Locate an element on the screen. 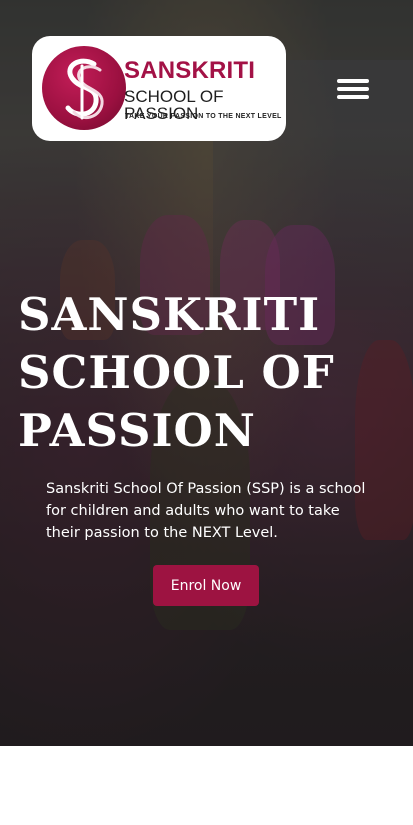 Image resolution: width=413 pixels, height=825 pixels. enrol-now-button: Enrol Now is located at coordinates (206, 585).